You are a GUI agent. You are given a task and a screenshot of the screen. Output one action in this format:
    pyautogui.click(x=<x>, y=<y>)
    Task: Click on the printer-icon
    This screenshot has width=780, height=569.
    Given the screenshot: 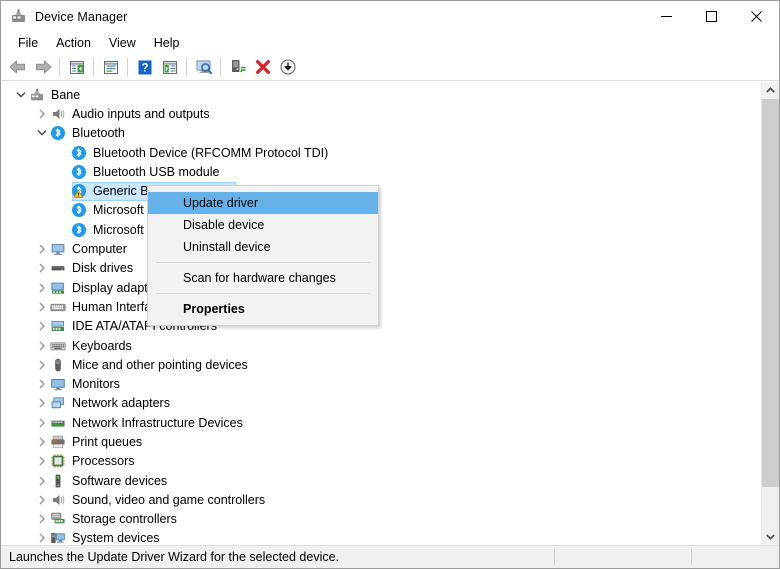 What is the action you would take?
    pyautogui.click(x=58, y=442)
    